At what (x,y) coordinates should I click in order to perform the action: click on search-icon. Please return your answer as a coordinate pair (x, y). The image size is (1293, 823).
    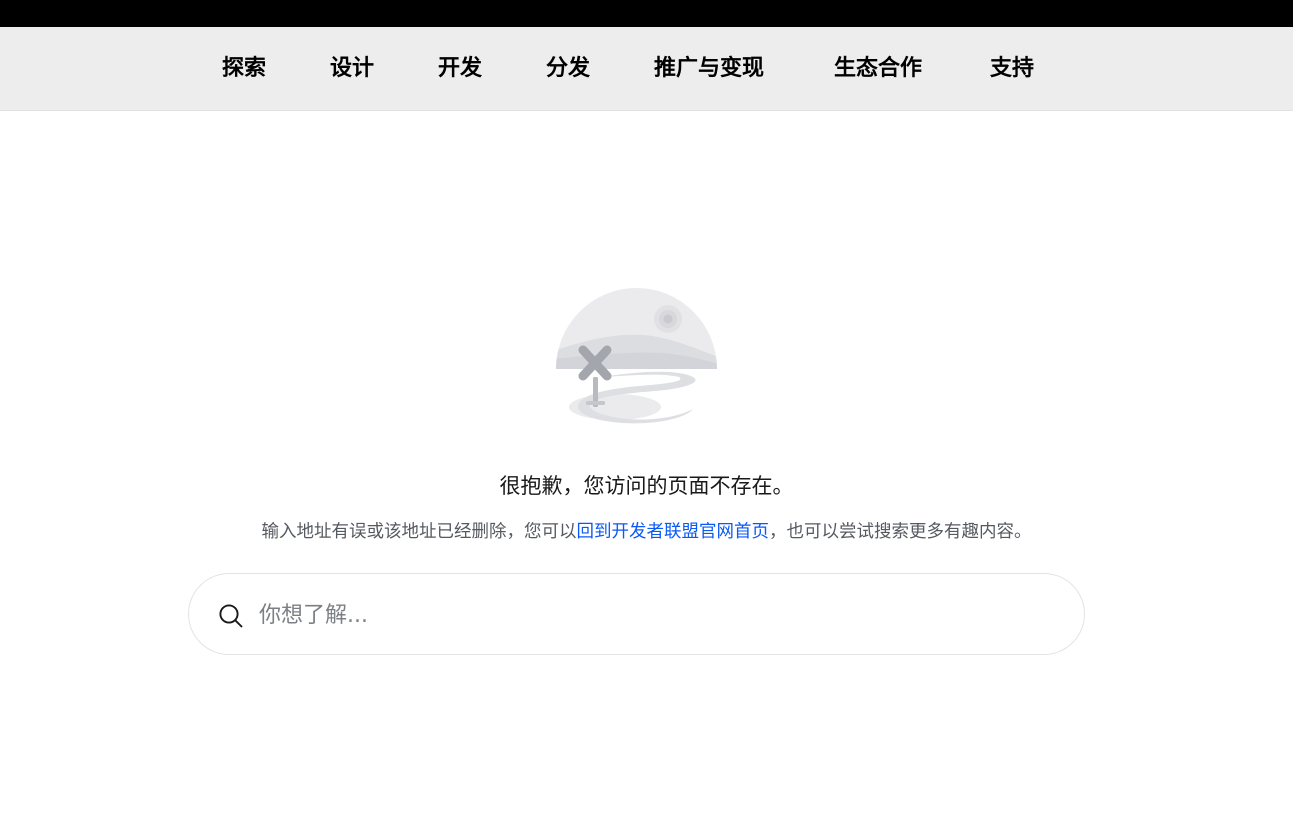
    Looking at the image, I should click on (231, 616).